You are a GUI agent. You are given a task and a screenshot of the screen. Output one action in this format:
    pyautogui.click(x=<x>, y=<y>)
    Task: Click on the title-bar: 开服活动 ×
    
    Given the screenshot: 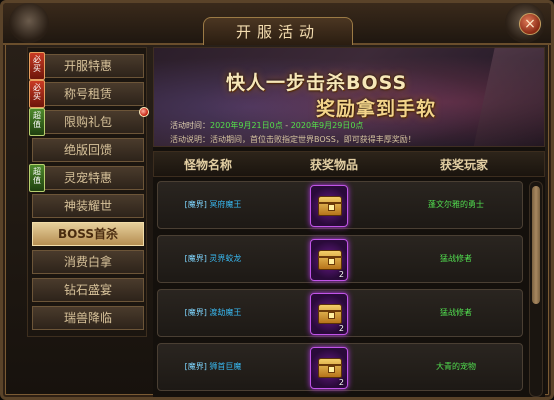 What is the action you would take?
    pyautogui.click(x=277, y=24)
    